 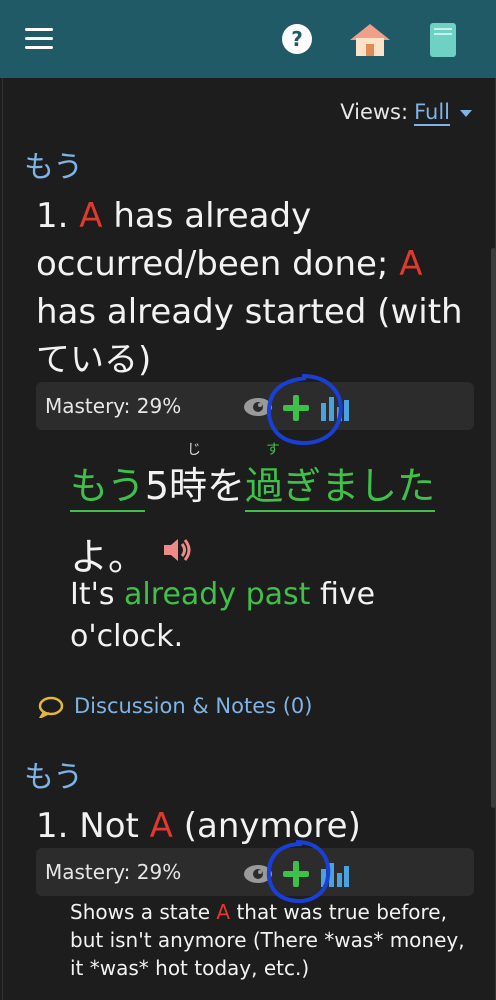 I want to click on annotation-circle, so click(x=305, y=409).